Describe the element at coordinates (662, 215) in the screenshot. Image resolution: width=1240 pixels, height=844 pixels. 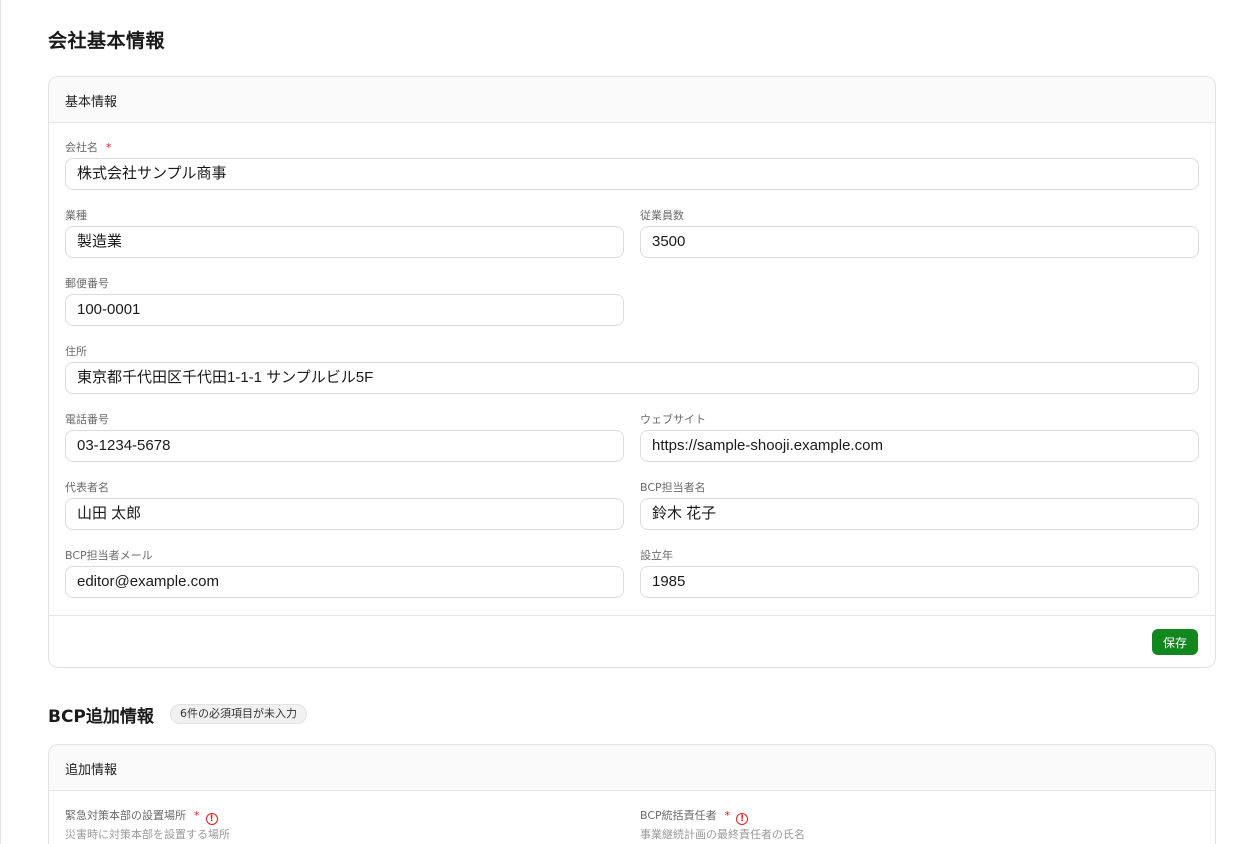
I see `employees-label: 従業員数` at that location.